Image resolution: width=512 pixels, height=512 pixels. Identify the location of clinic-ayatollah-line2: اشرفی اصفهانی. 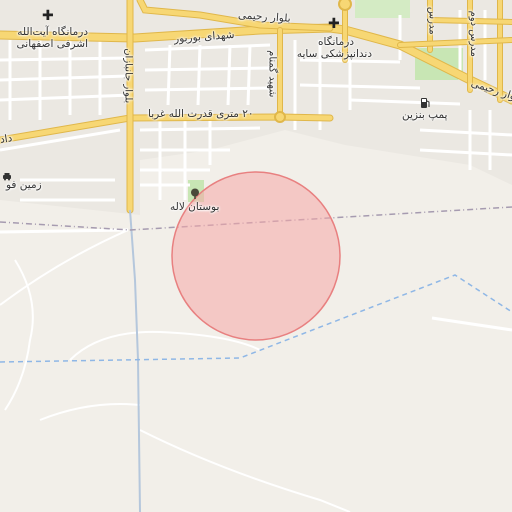
(52, 44).